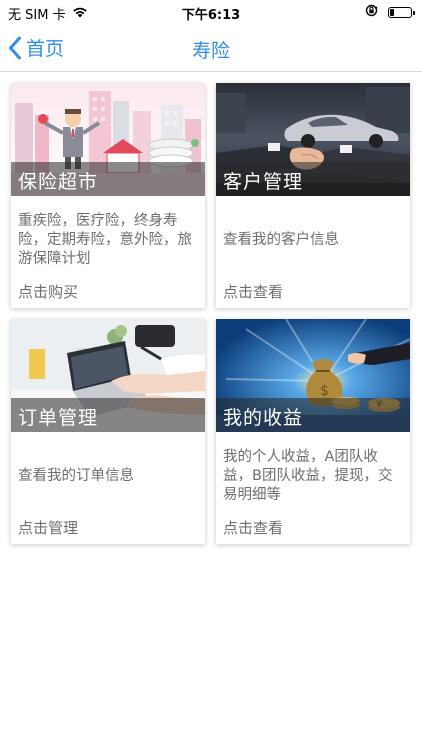 The height and width of the screenshot is (750, 422). What do you see at coordinates (58, 418) in the screenshot?
I see `card-title: 订单管理` at bounding box center [58, 418].